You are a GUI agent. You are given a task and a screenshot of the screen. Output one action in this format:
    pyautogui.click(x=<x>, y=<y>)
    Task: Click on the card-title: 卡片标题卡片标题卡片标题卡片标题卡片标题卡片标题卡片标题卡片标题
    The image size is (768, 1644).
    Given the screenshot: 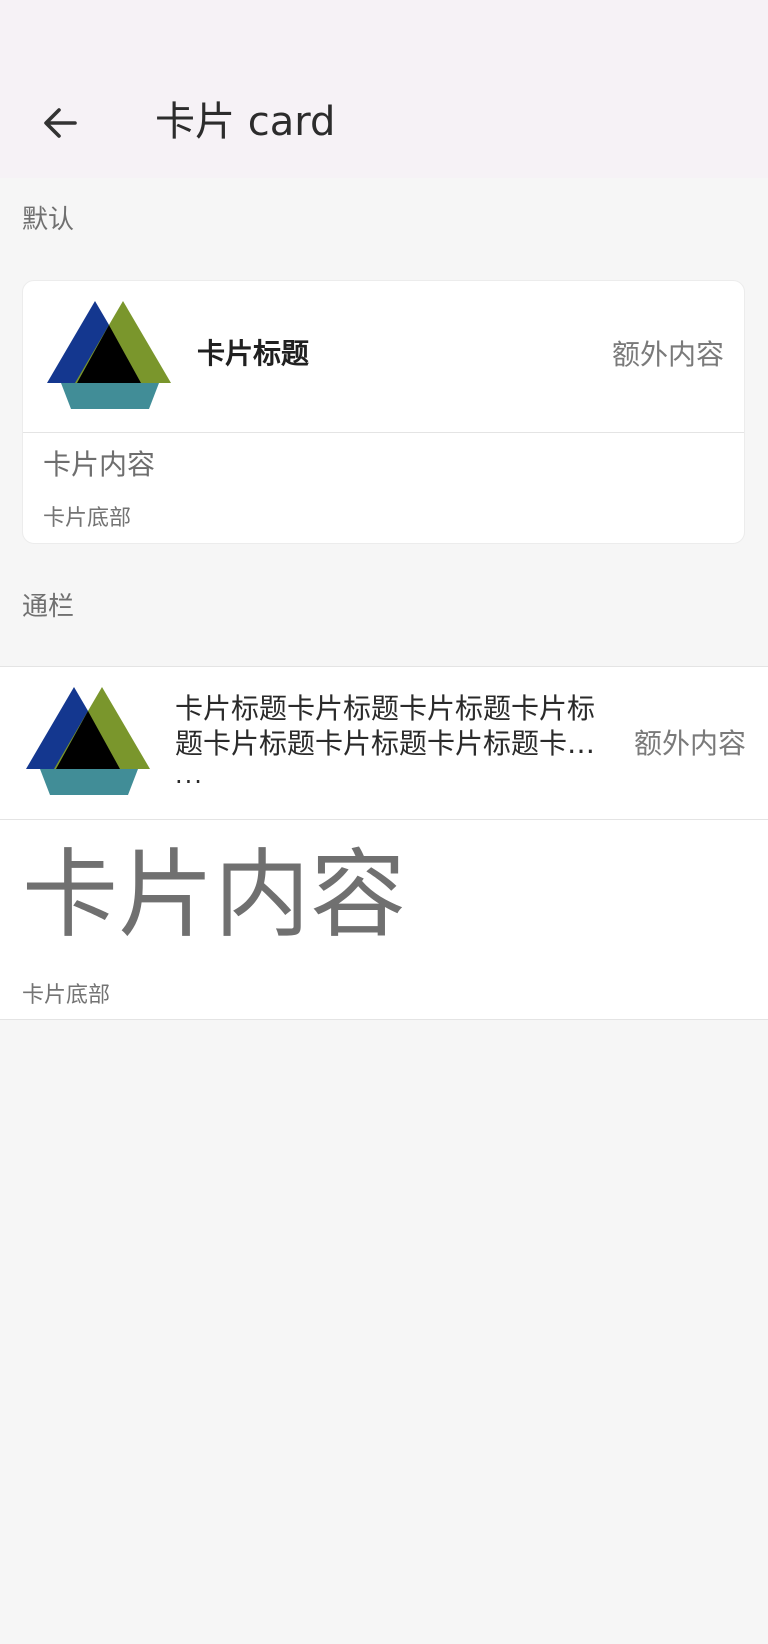 What is the action you would take?
    pyautogui.click(x=385, y=726)
    